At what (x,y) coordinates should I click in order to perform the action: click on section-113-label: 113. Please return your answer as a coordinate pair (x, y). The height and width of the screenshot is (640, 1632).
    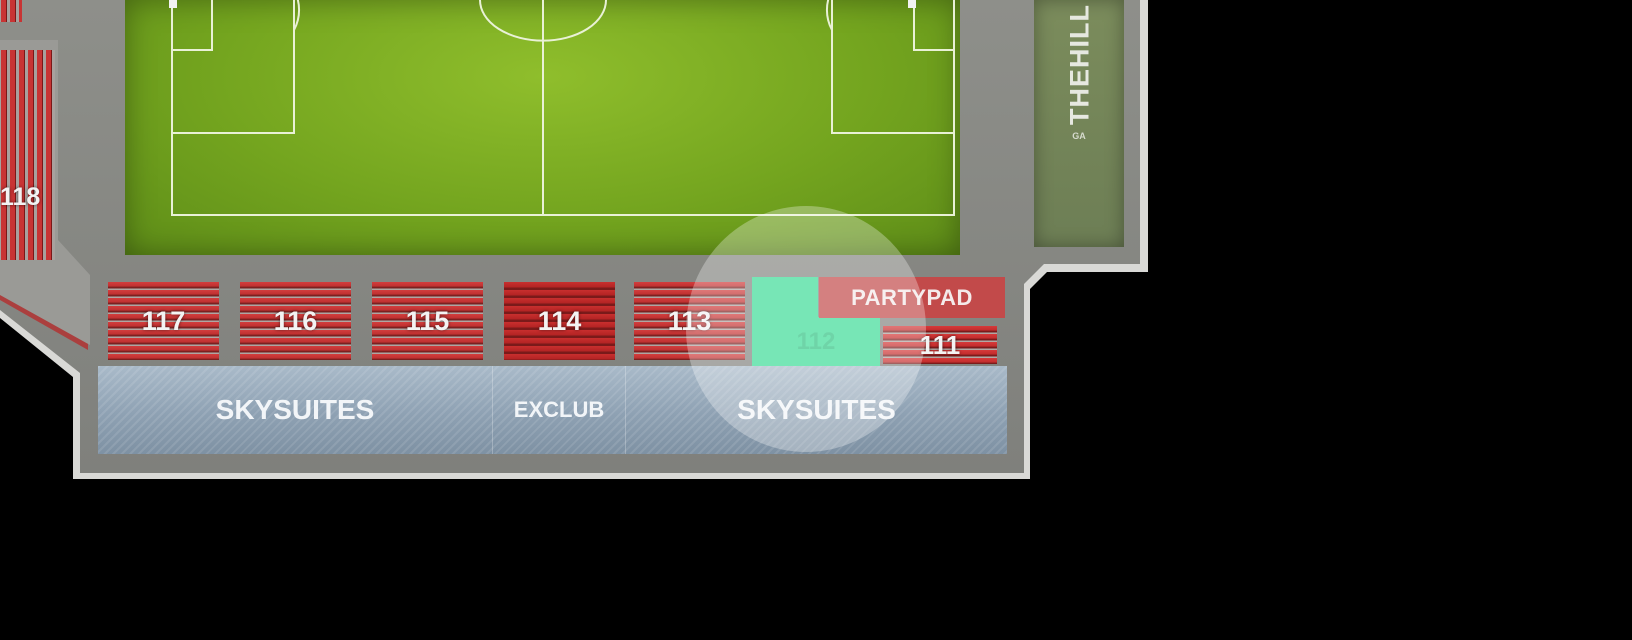
    Looking at the image, I should click on (689, 320).